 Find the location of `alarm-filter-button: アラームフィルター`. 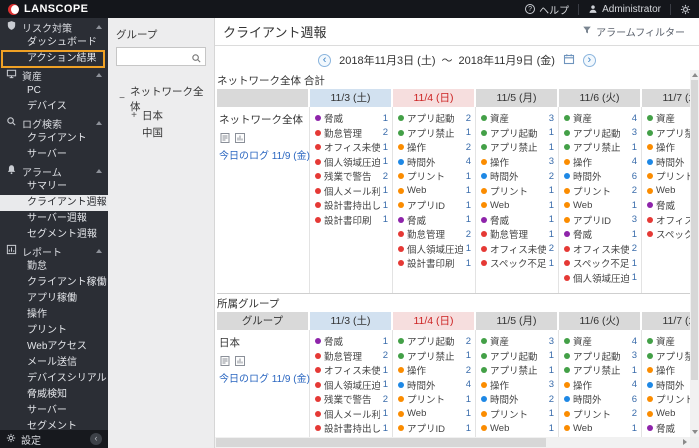

alarm-filter-button: アラームフィルター is located at coordinates (633, 31).